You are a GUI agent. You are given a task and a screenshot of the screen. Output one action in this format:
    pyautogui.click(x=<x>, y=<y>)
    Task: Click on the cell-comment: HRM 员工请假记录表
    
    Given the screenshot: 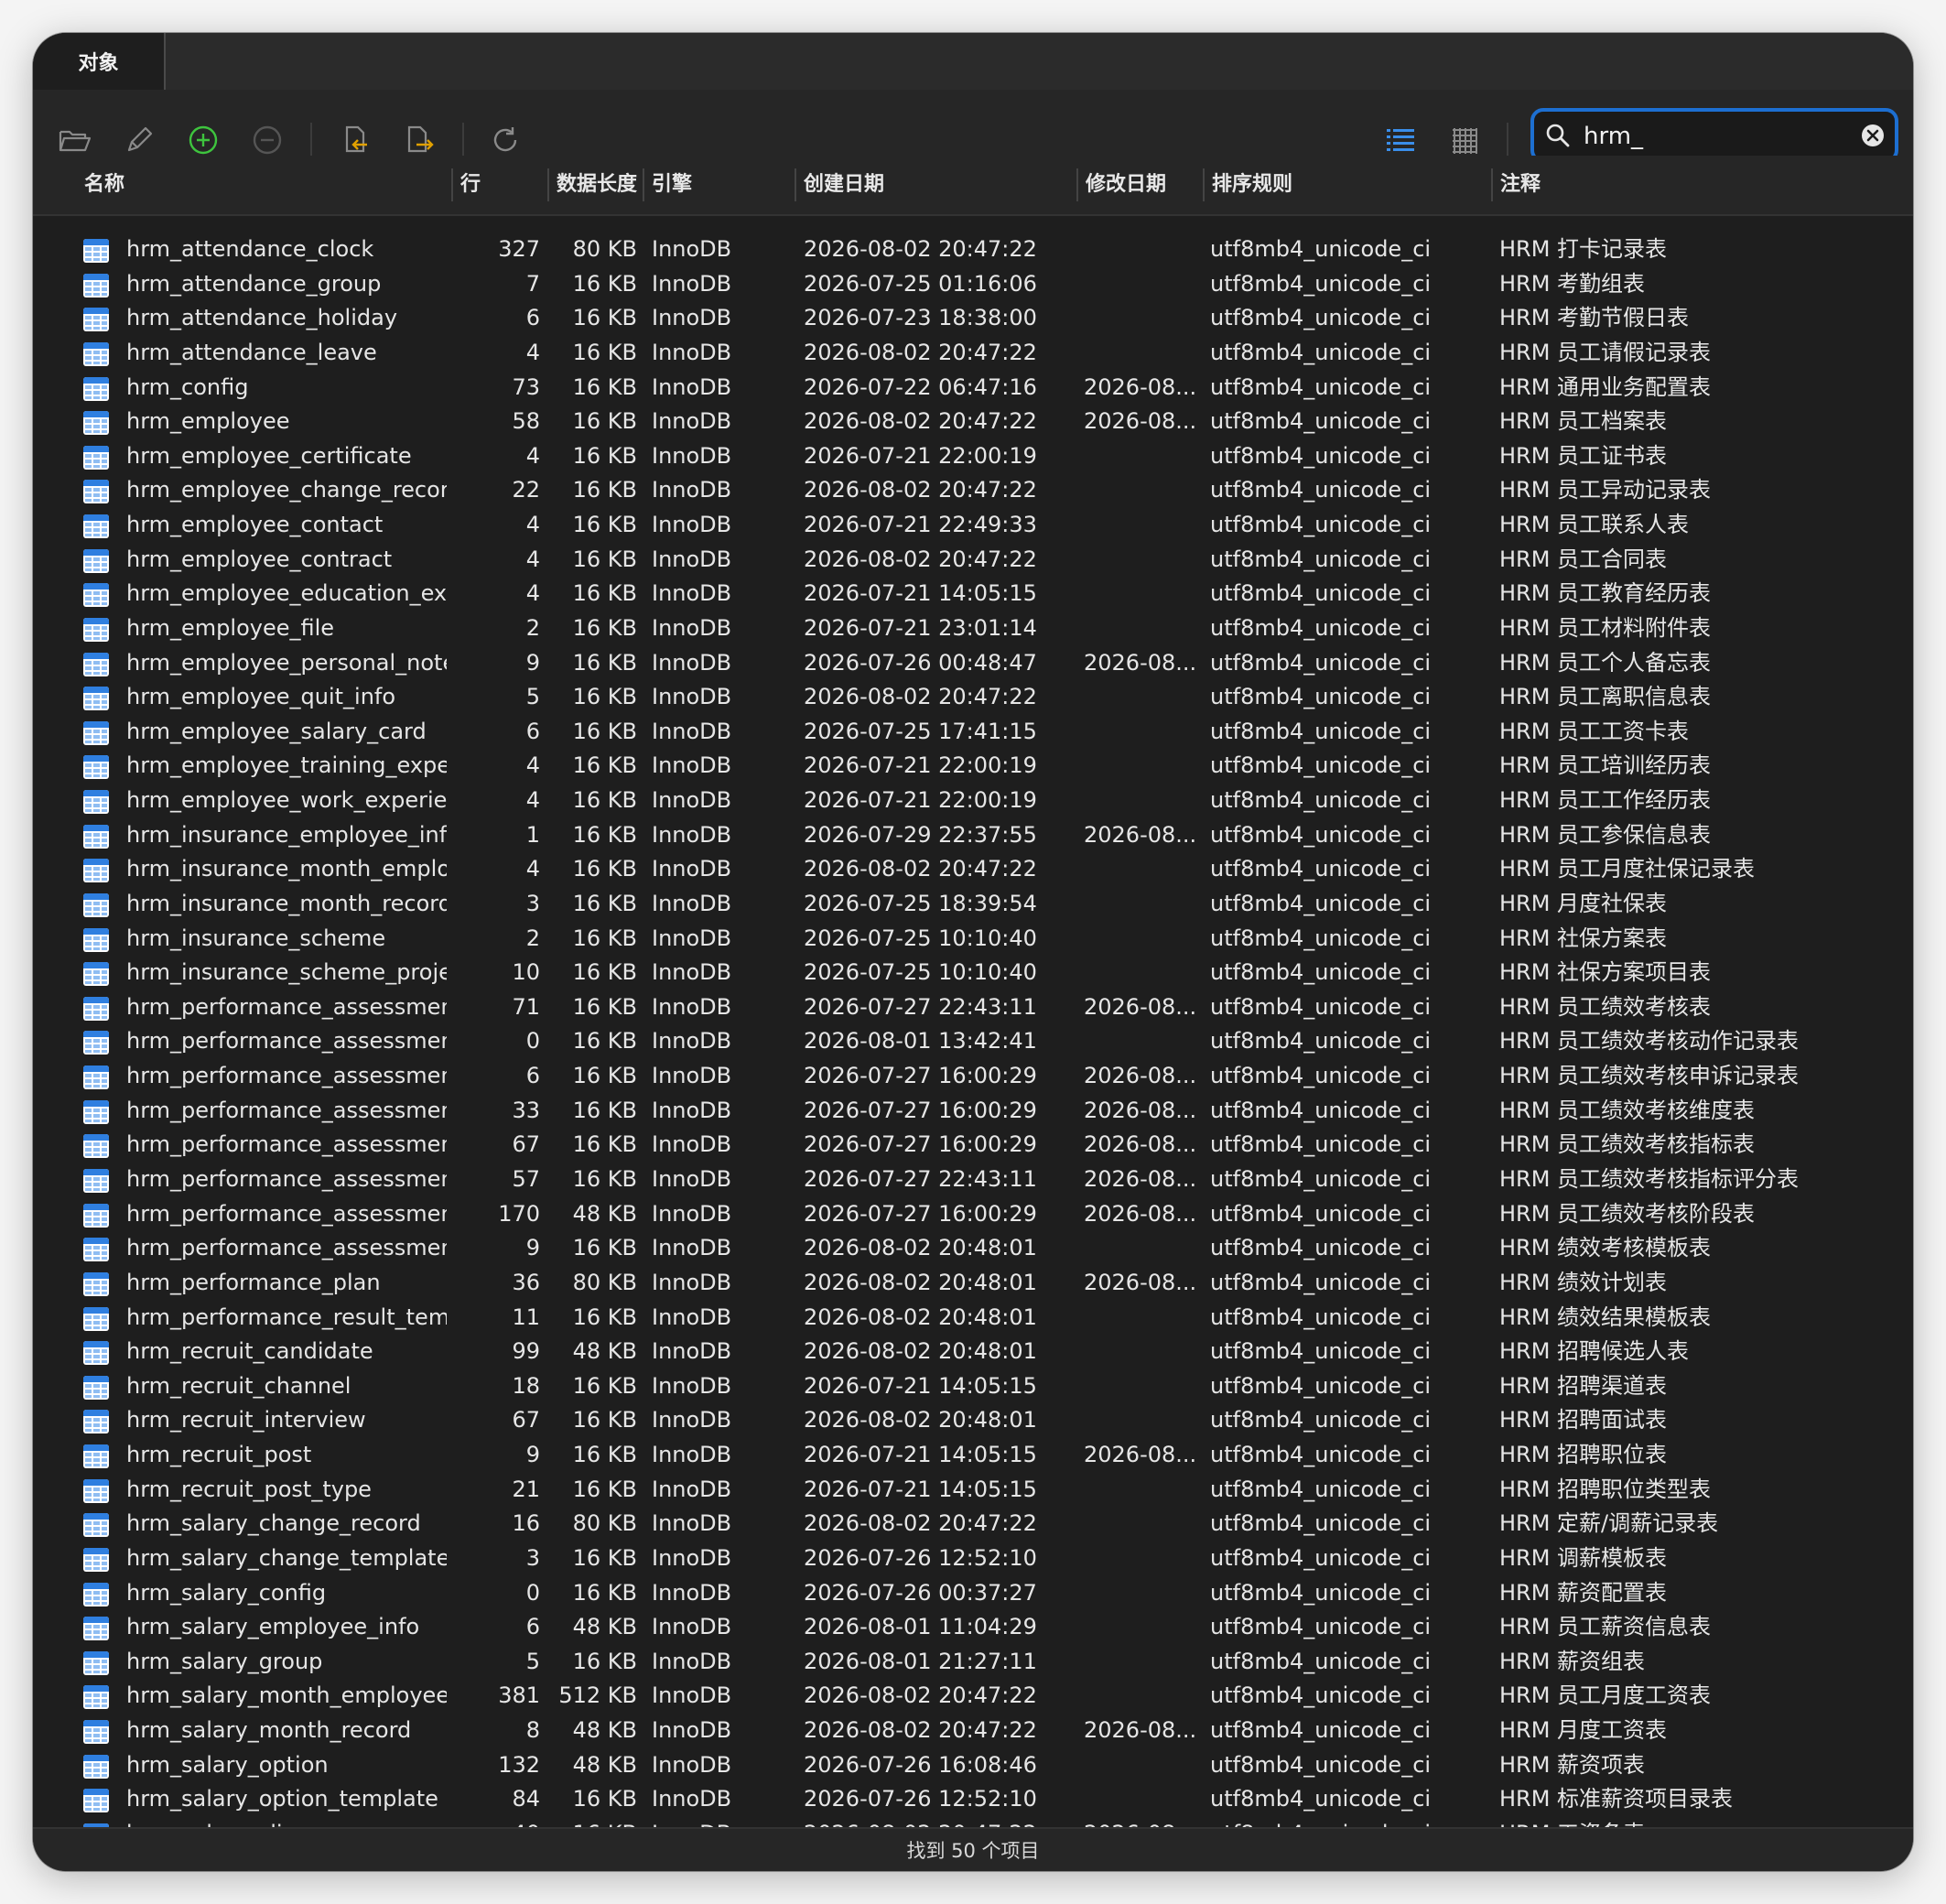 What is the action you would take?
    pyautogui.click(x=1605, y=352)
    